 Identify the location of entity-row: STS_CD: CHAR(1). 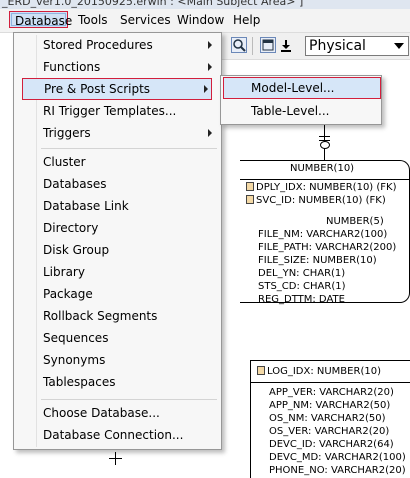
(302, 286).